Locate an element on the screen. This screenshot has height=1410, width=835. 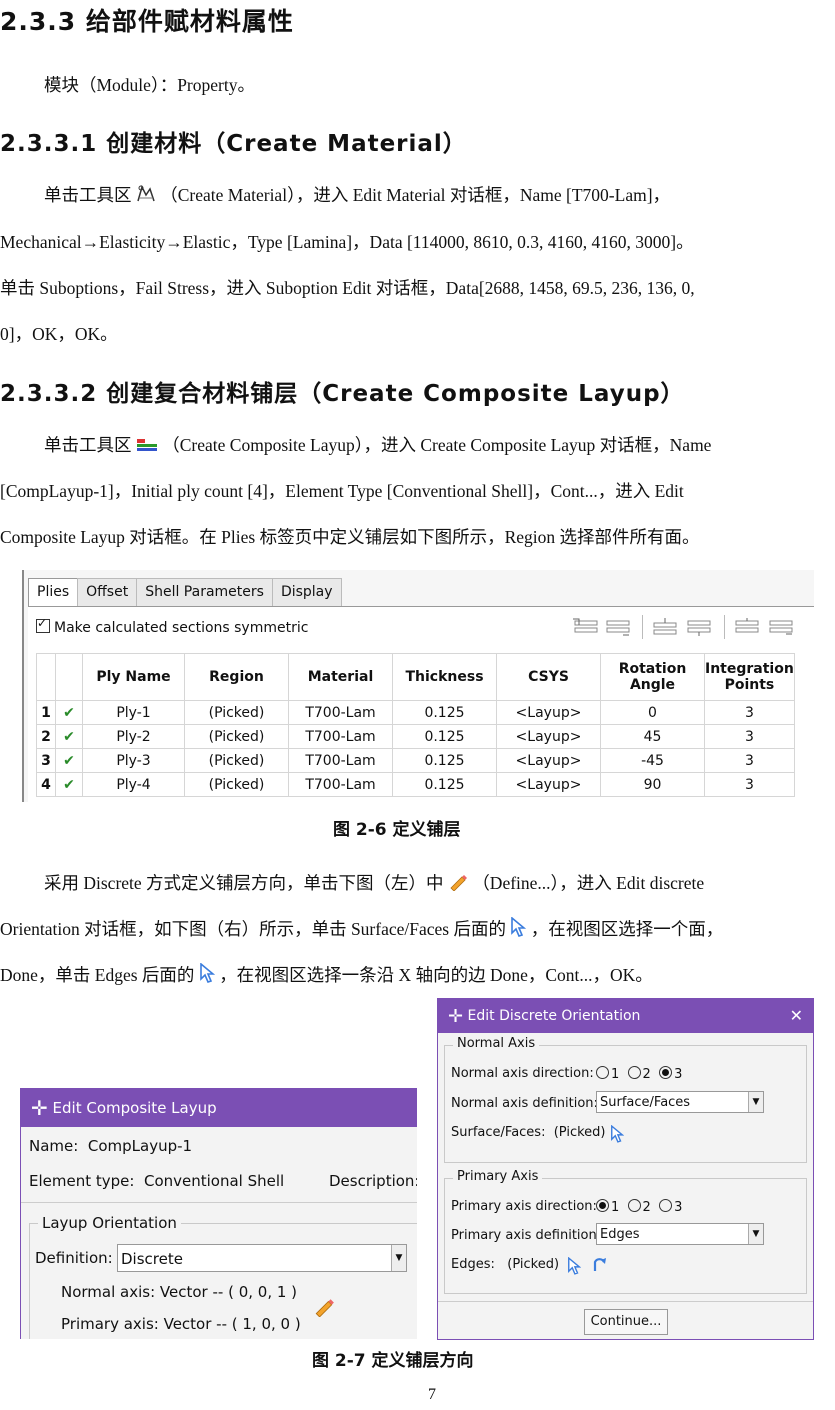
close-icon: ✕ is located at coordinates (796, 1016).